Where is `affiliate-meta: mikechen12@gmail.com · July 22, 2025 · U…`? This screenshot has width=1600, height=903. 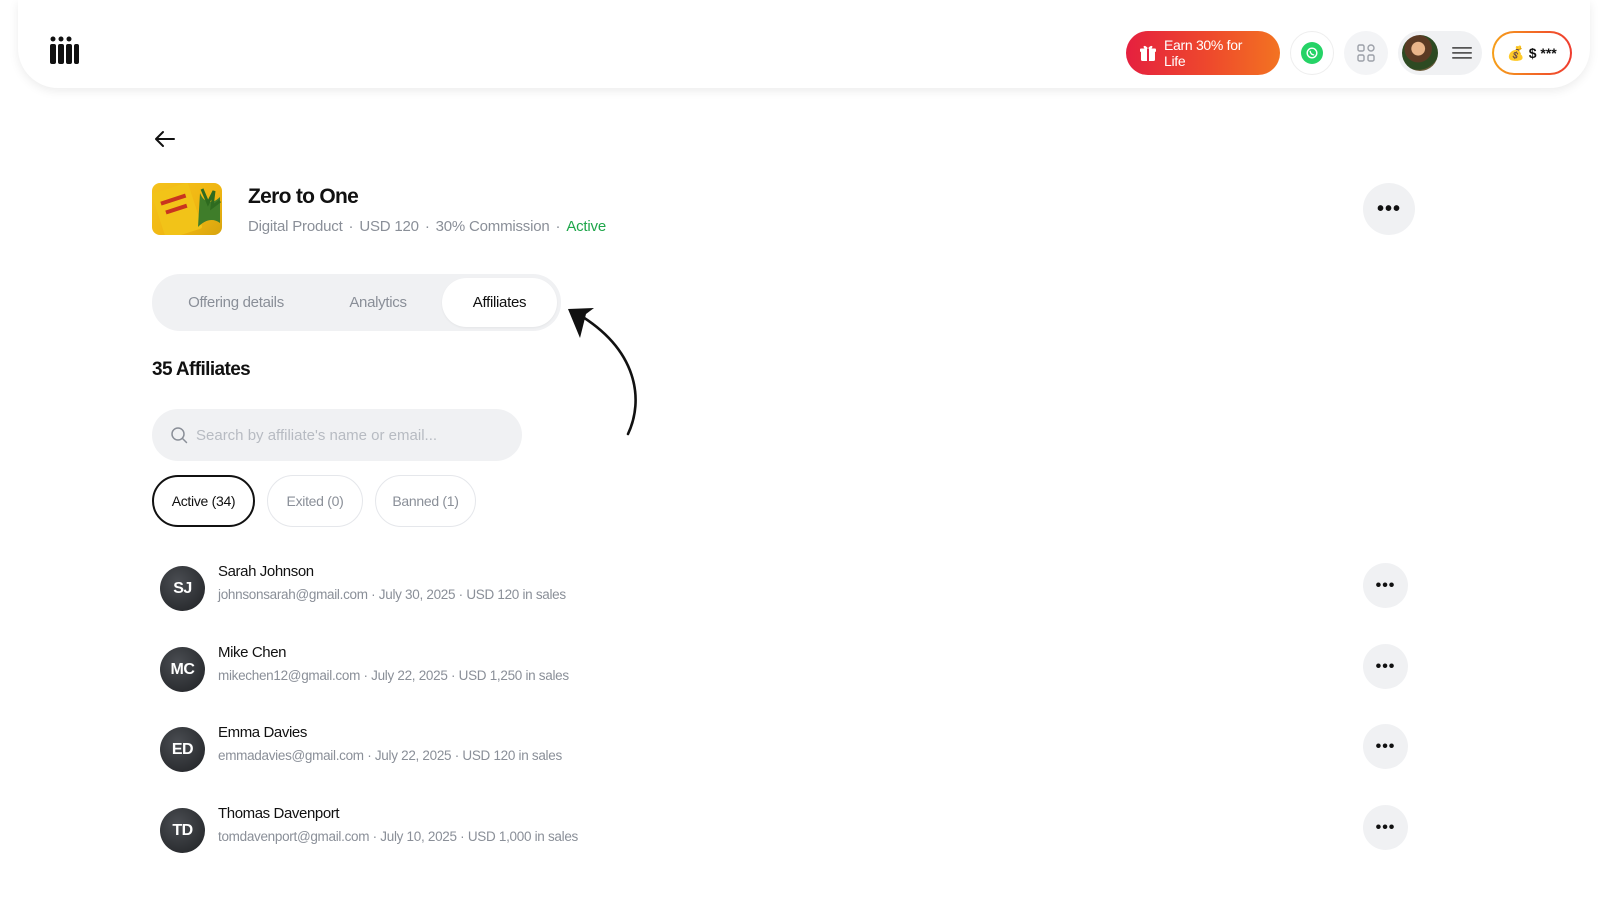 affiliate-meta: mikechen12@gmail.com · July 22, 2025 · U… is located at coordinates (393, 675).